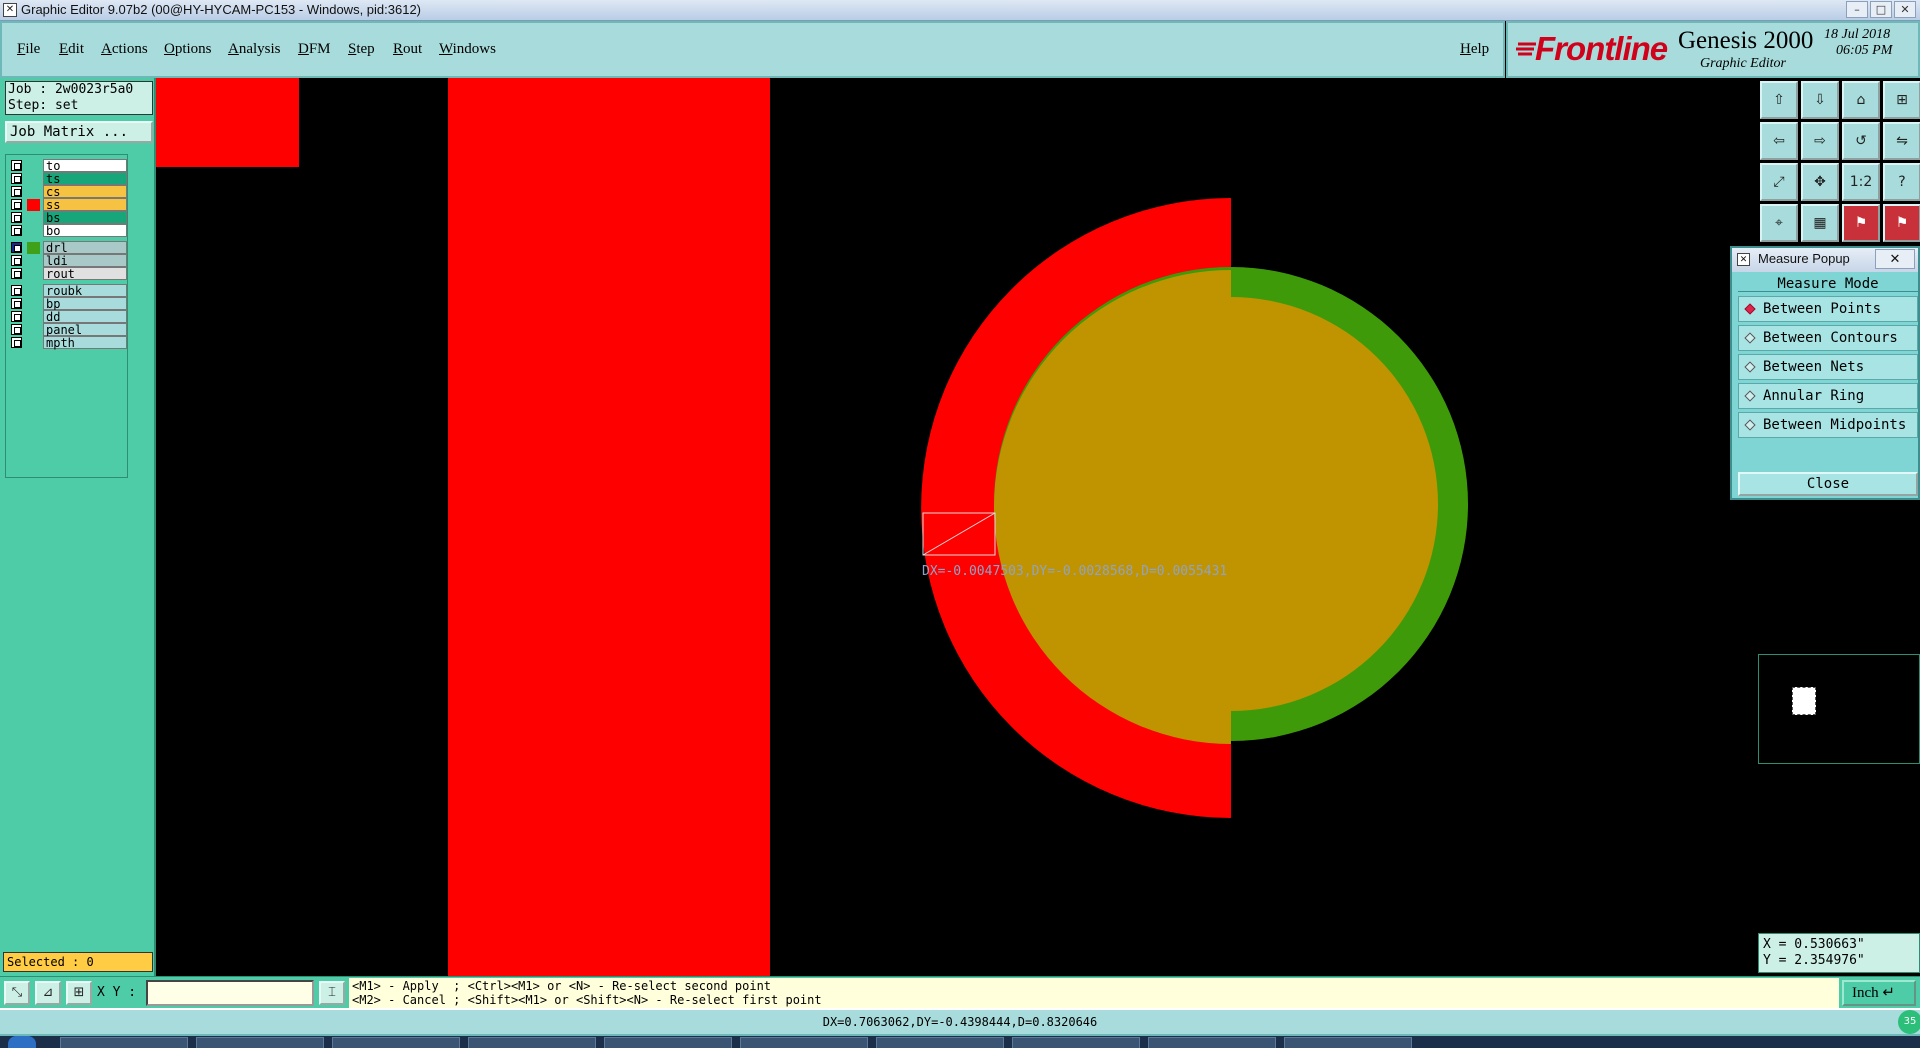 The width and height of the screenshot is (1920, 1048). I want to click on maximize-button: □, so click(1881, 9).